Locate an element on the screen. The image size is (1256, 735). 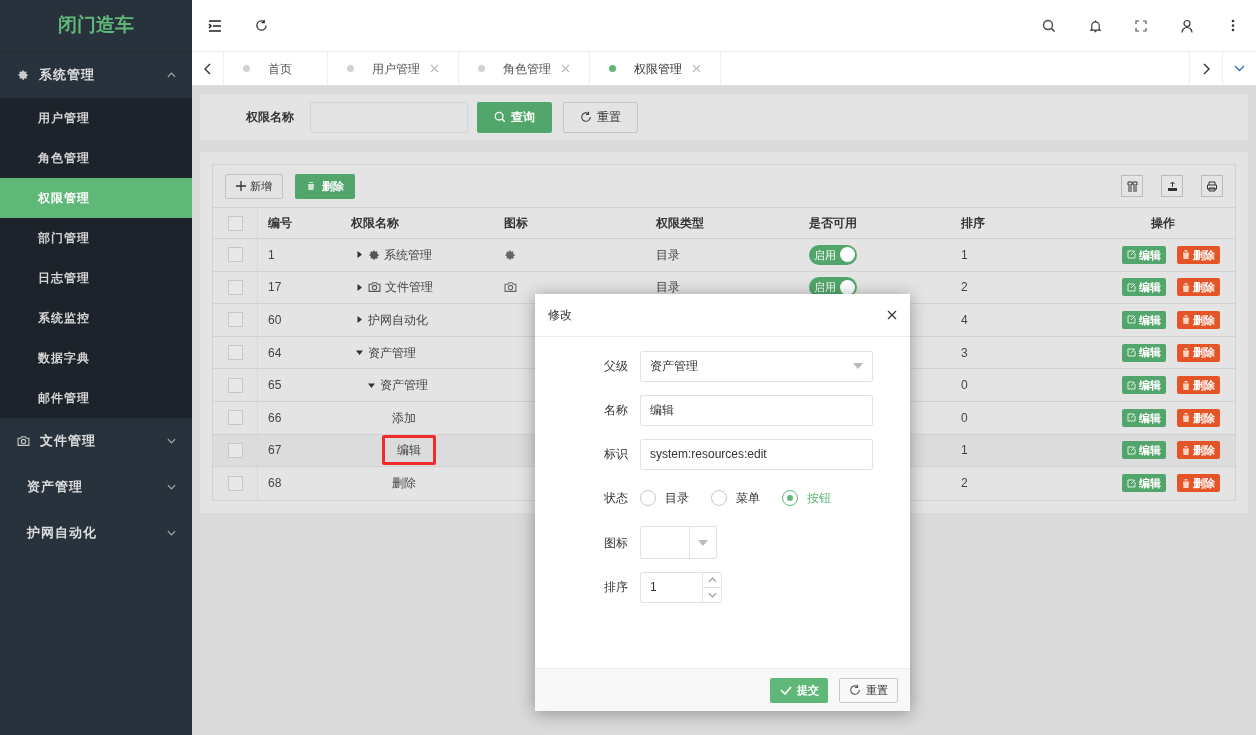
radio-option: 目录 is located at coordinates (664, 498).